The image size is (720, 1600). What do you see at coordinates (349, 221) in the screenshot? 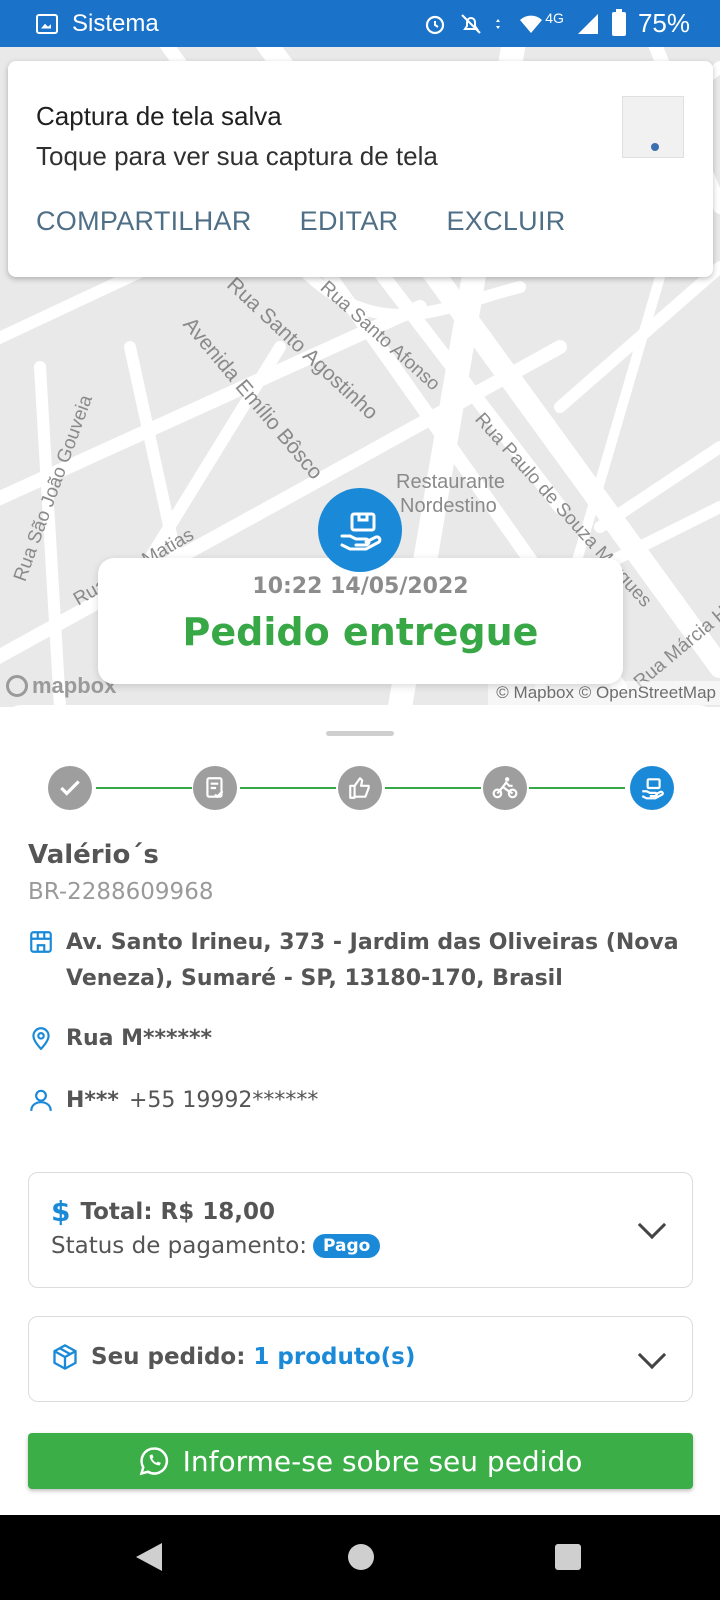
I see `edit-button: EDITAR` at bounding box center [349, 221].